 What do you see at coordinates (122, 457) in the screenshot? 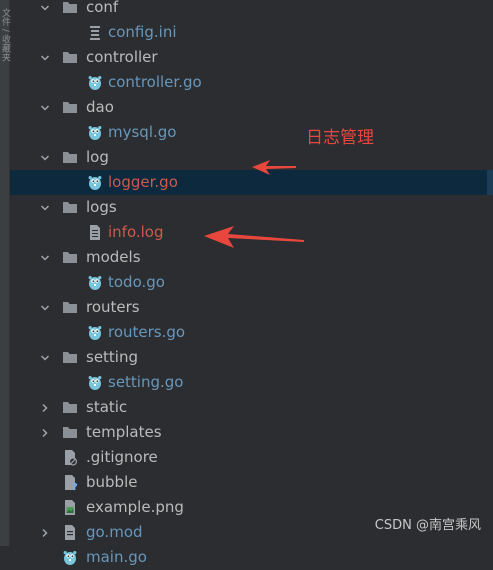
I see `tree-item-label: .gitignore` at bounding box center [122, 457].